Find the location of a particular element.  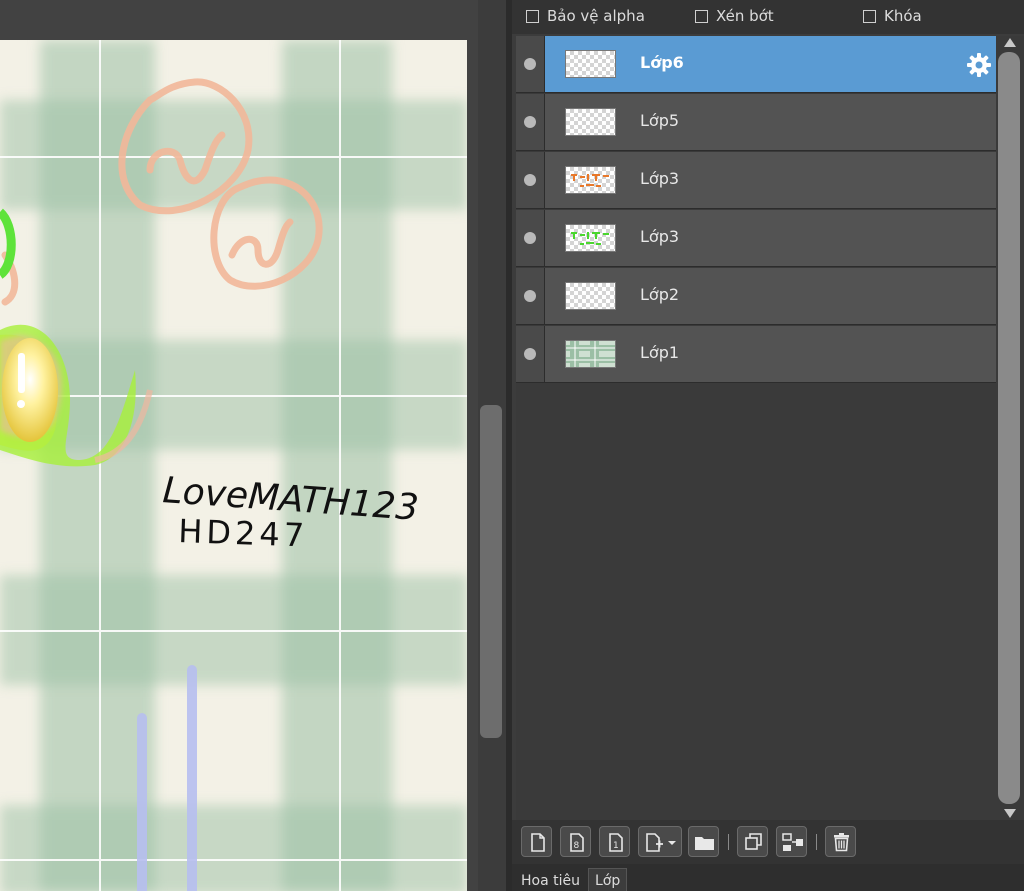

lock-label: Khóa is located at coordinates (903, 16).